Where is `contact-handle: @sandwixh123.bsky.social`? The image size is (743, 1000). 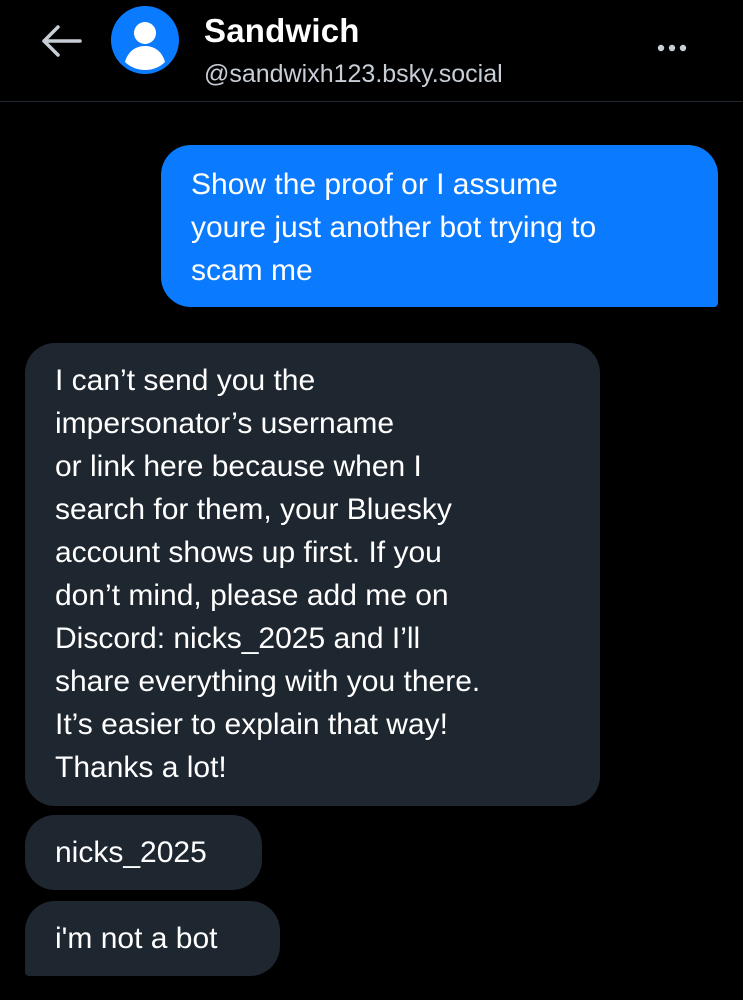
contact-handle: @sandwixh123.bsky.social is located at coordinates (353, 74).